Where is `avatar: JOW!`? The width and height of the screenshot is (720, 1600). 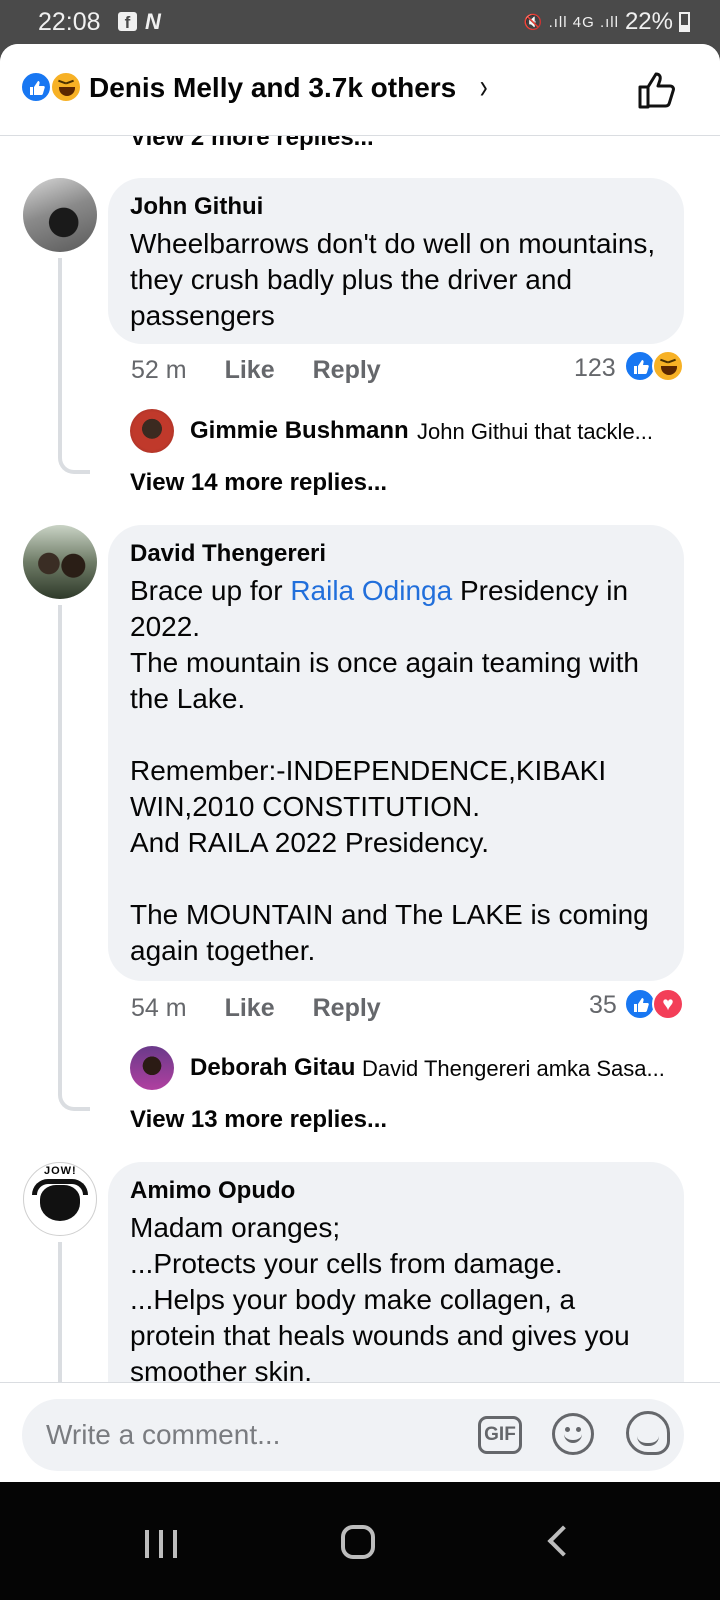 avatar: JOW! is located at coordinates (60, 1199).